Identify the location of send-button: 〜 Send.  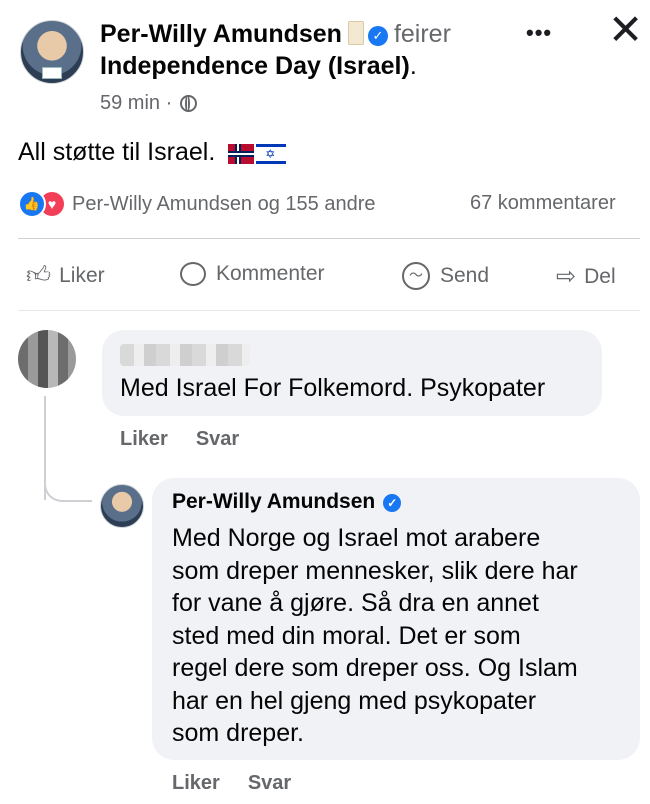
(445, 276).